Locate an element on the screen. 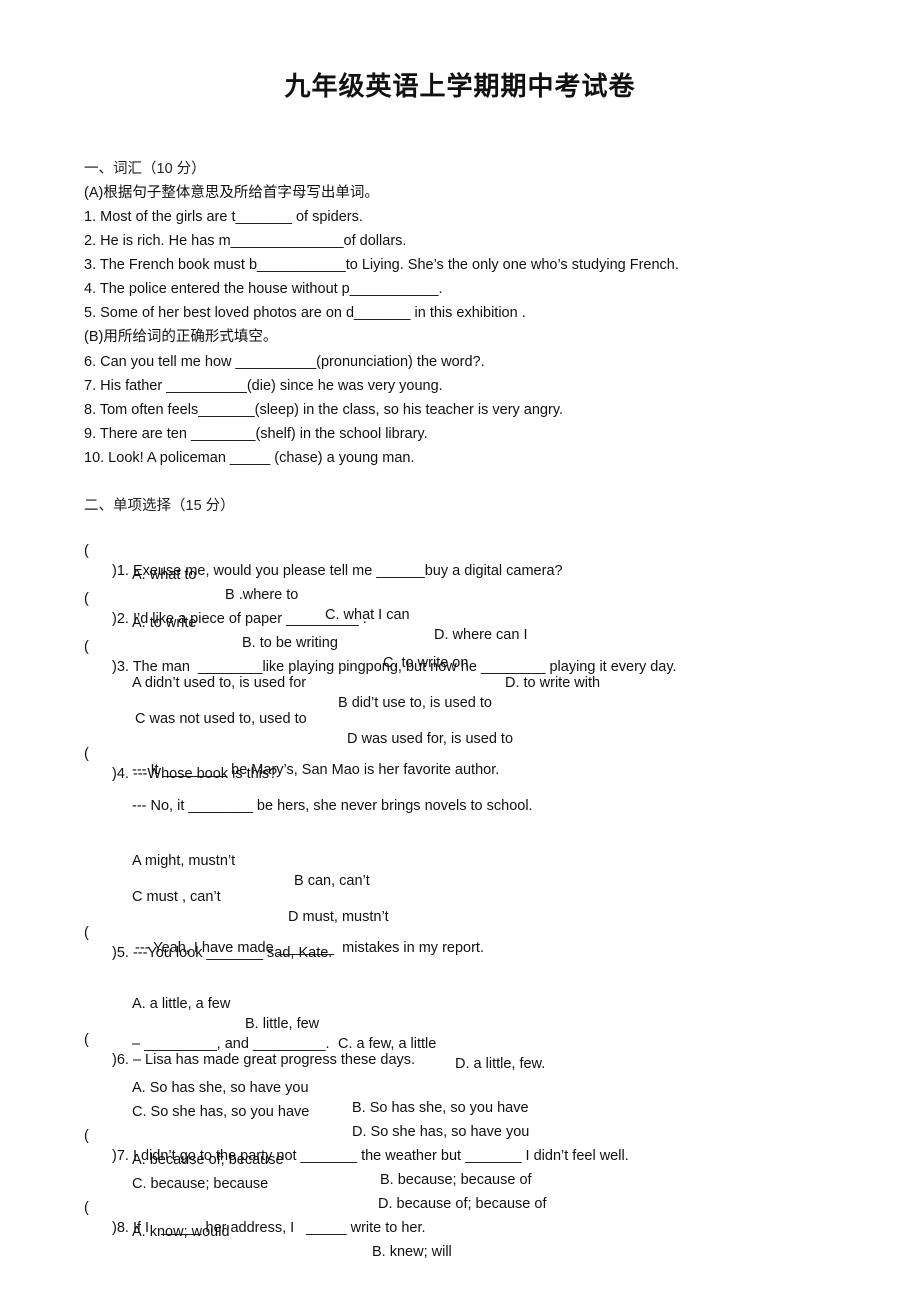 The image size is (920, 1302). option: A. what to is located at coordinates (164, 575).